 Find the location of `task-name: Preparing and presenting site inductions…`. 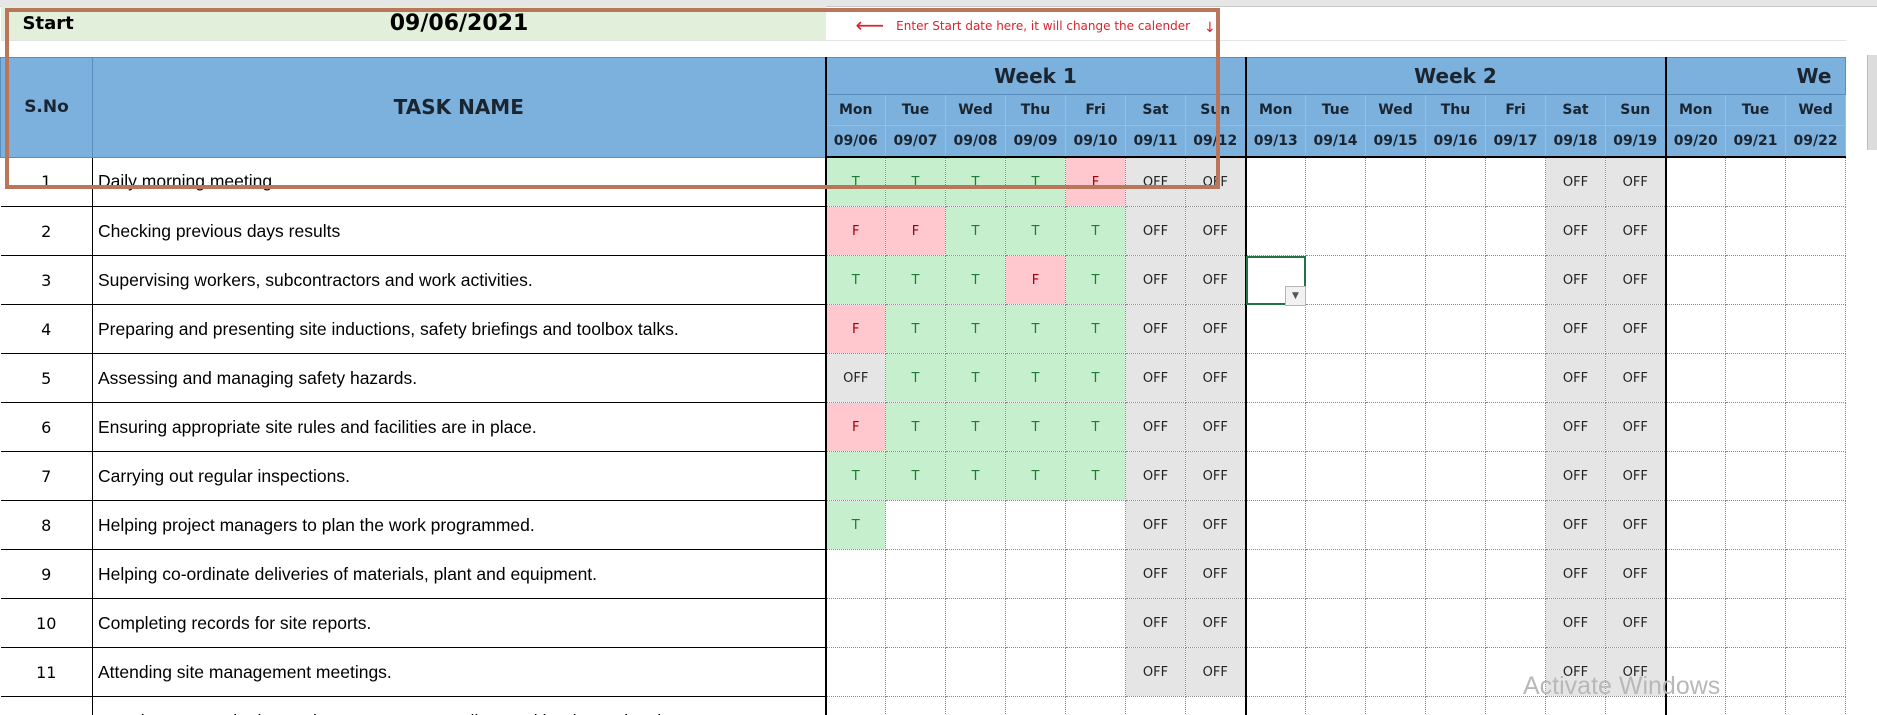

task-name: Preparing and presenting site inductions… is located at coordinates (459, 329).